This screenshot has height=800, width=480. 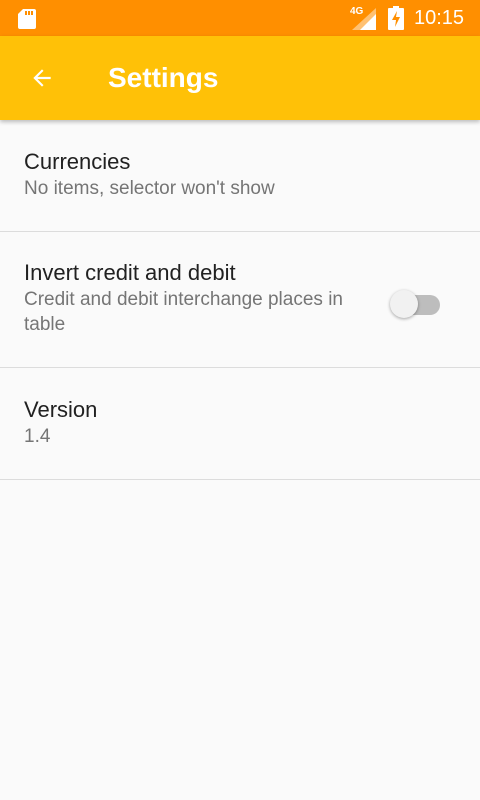 I want to click on sd-card-icon, so click(x=27, y=19).